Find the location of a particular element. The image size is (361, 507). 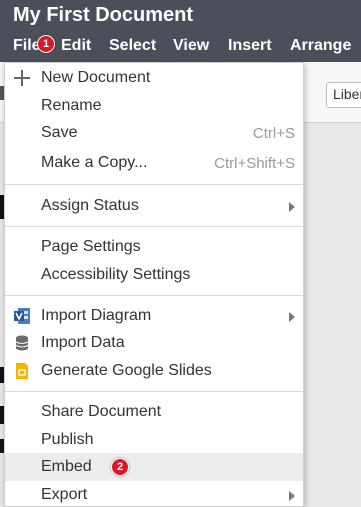

menu-item-label: Share Document is located at coordinates (101, 411).